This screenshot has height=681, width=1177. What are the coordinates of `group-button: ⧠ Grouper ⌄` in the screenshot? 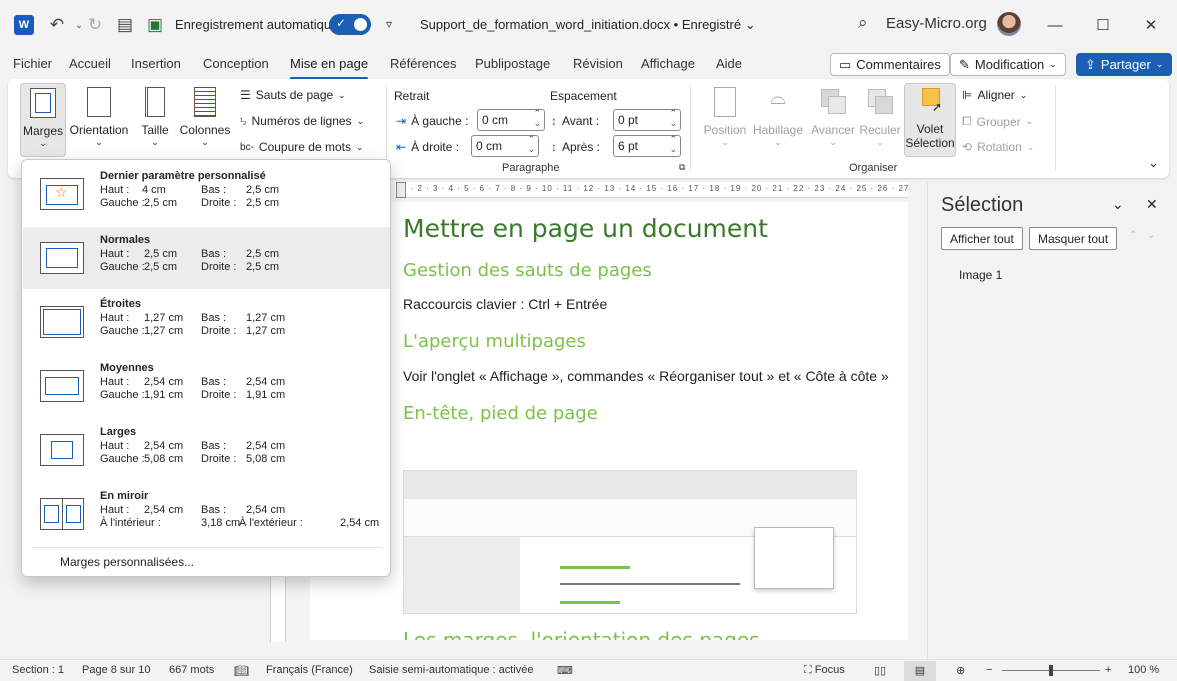 It's located at (997, 121).